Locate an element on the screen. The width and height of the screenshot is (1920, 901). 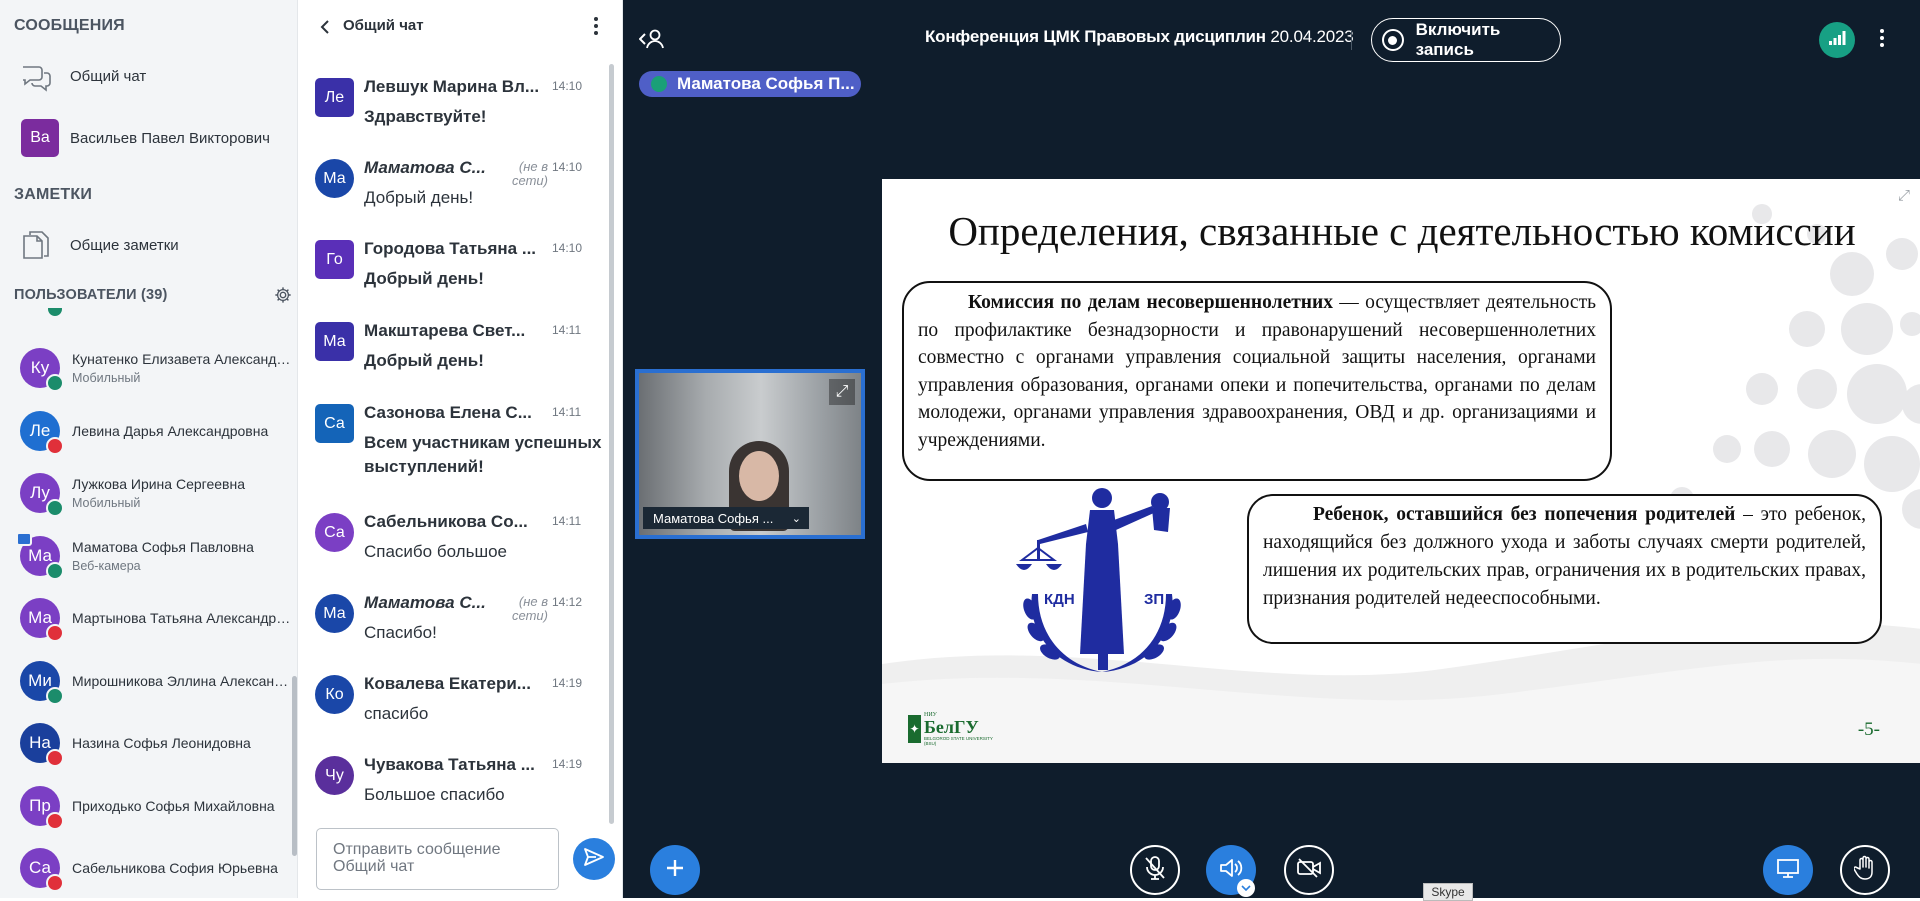
chevron-down-icon: ⌄ is located at coordinates (796, 518).